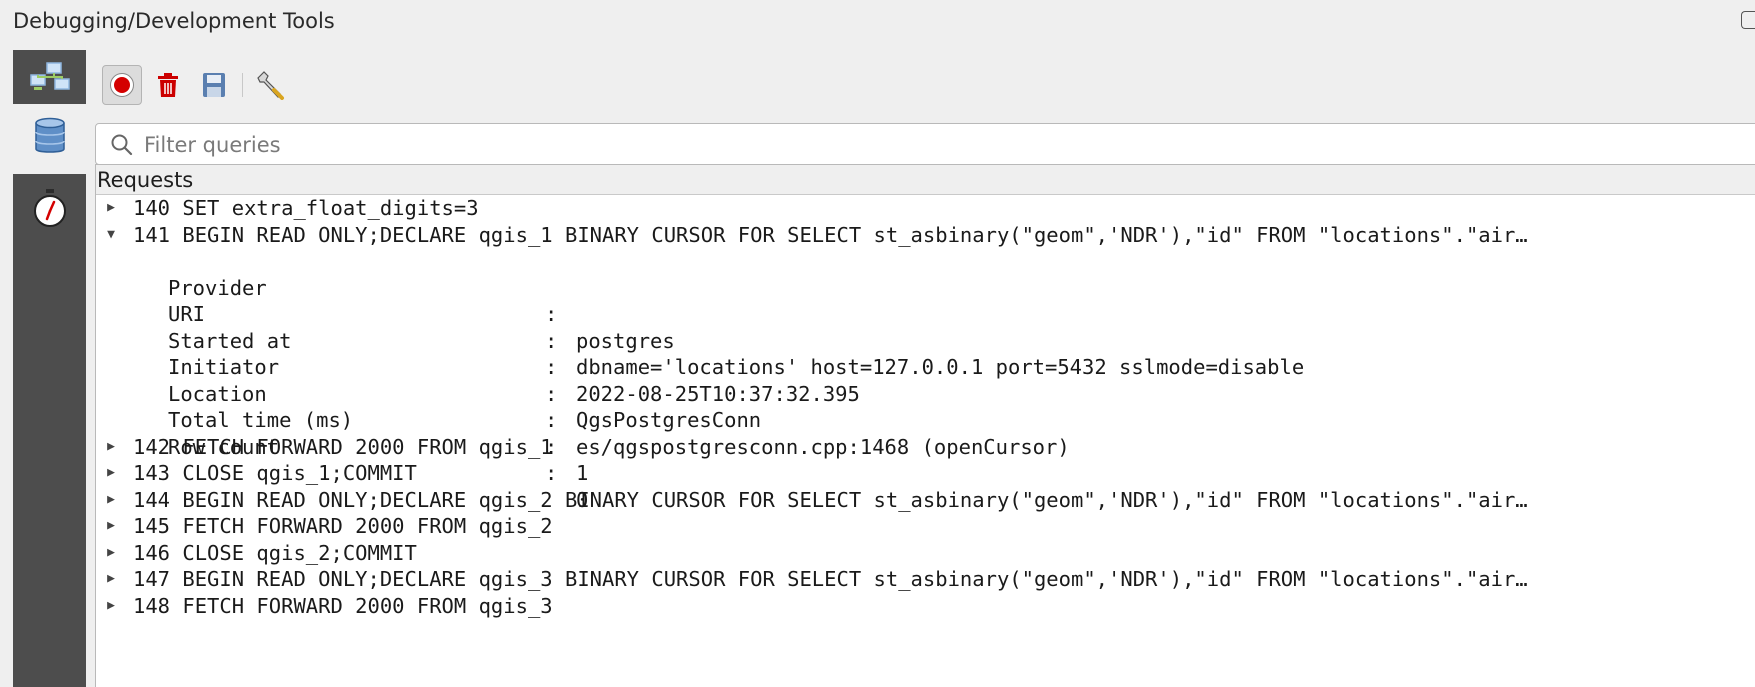 The image size is (1755, 687). Describe the element at coordinates (925, 553) in the screenshot. I see `request-row: ▶ 146 CLOSE qgis_2;COMMIT` at that location.